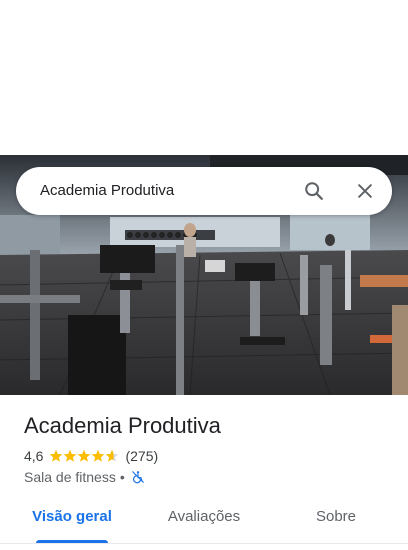 The width and height of the screenshot is (408, 550). I want to click on close-button, so click(365, 191).